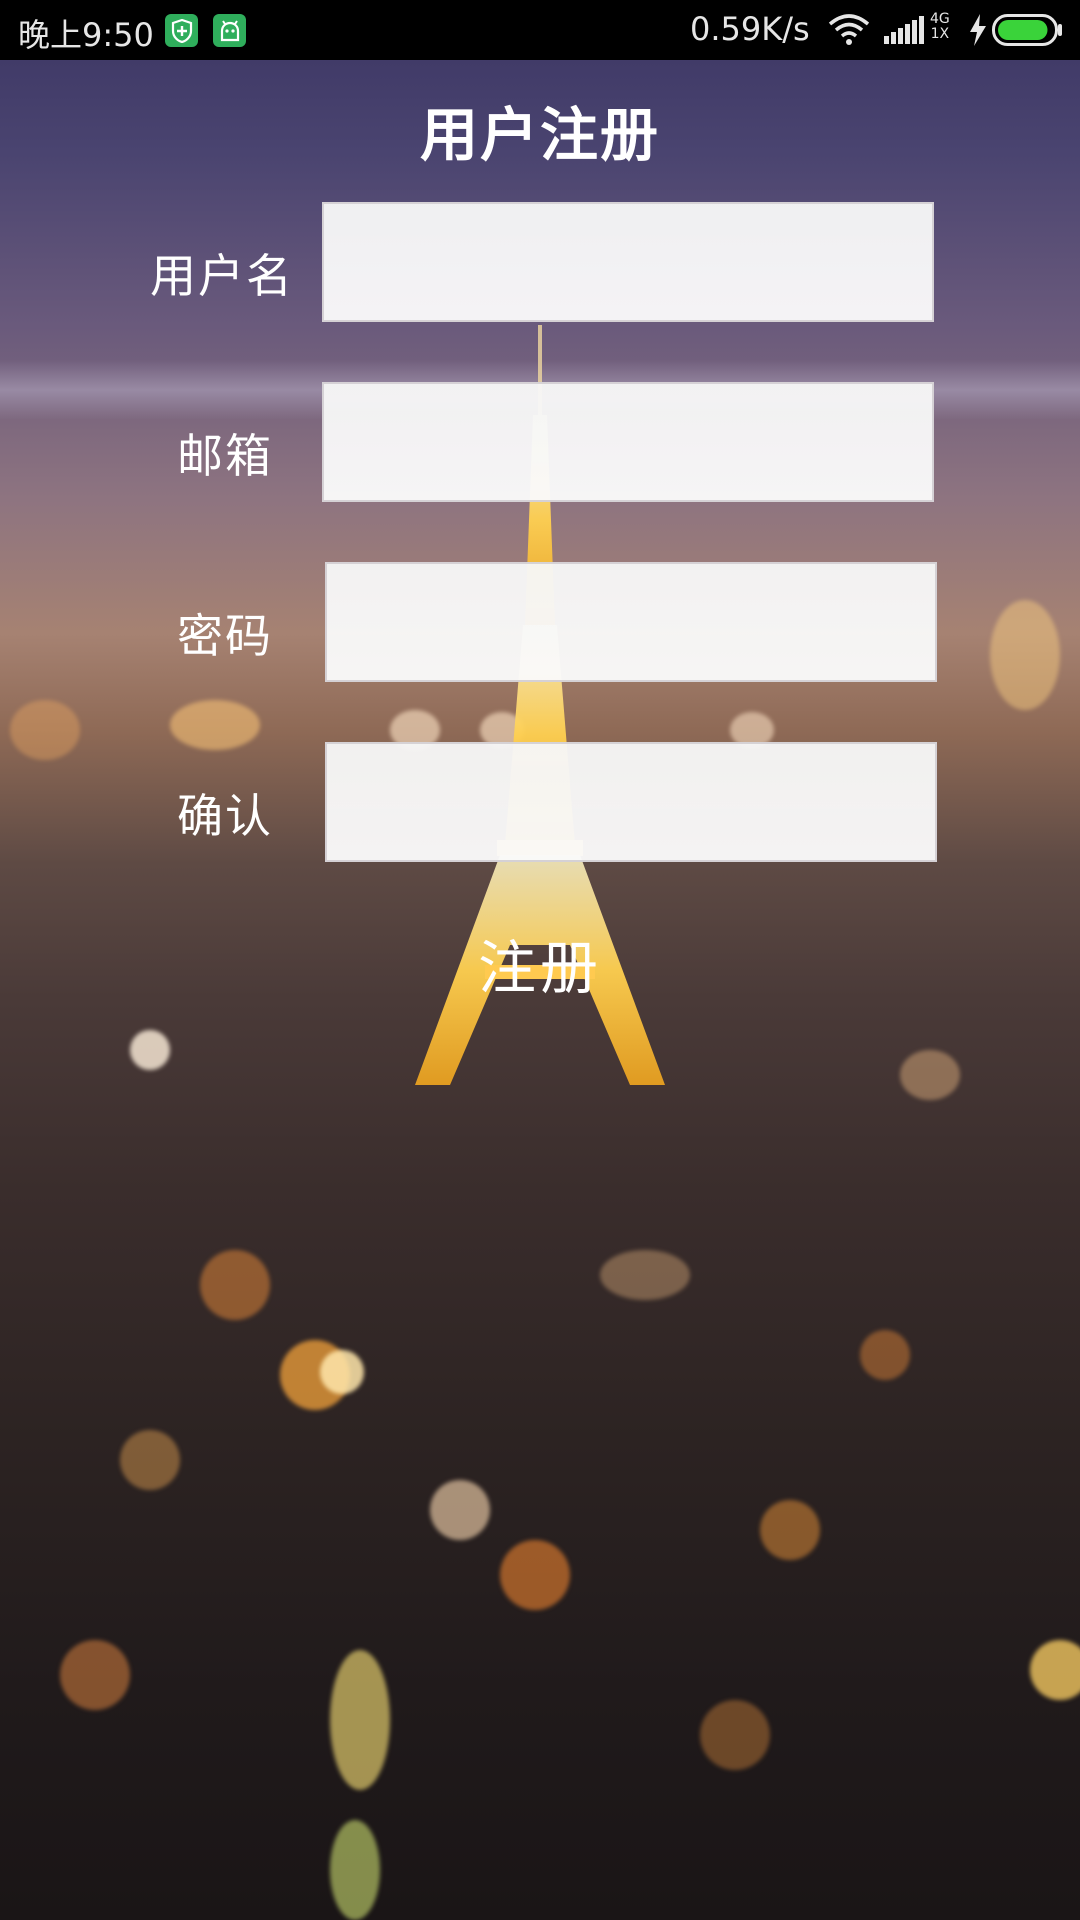  Describe the element at coordinates (628, 442) in the screenshot. I see `email-field` at that location.